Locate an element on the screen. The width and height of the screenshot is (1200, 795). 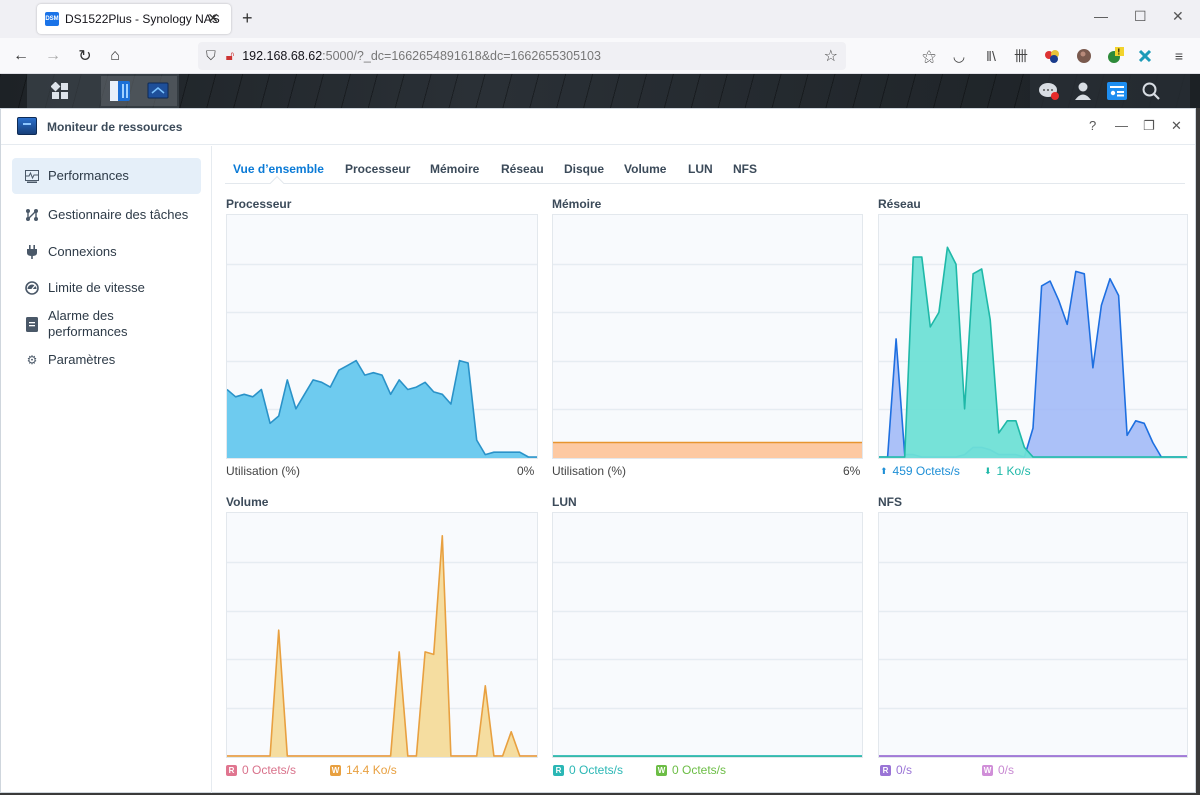
active-tab-indicator is located at coordinates (277, 183).